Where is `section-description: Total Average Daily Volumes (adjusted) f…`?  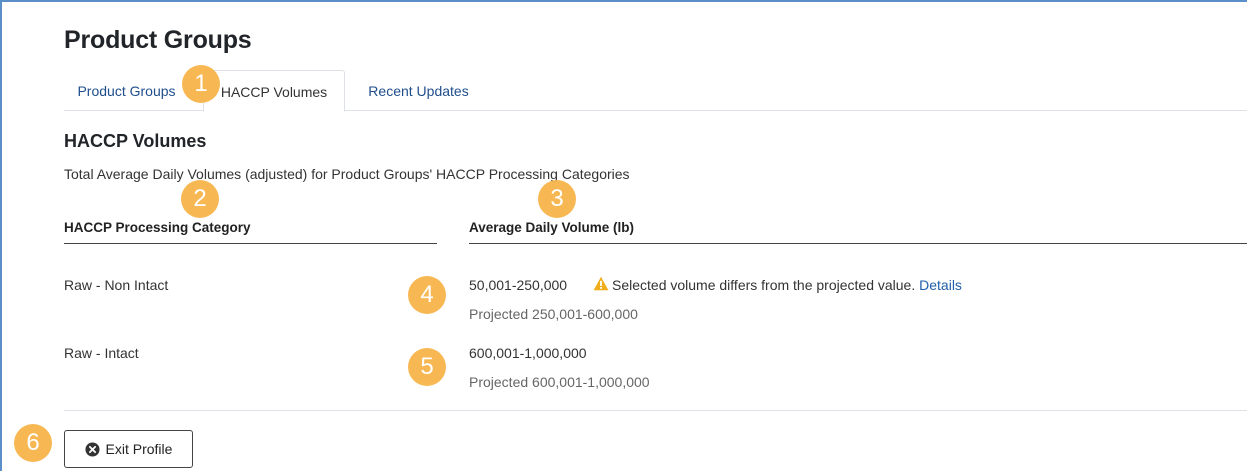 section-description: Total Average Daily Volumes (adjusted) f… is located at coordinates (347, 174).